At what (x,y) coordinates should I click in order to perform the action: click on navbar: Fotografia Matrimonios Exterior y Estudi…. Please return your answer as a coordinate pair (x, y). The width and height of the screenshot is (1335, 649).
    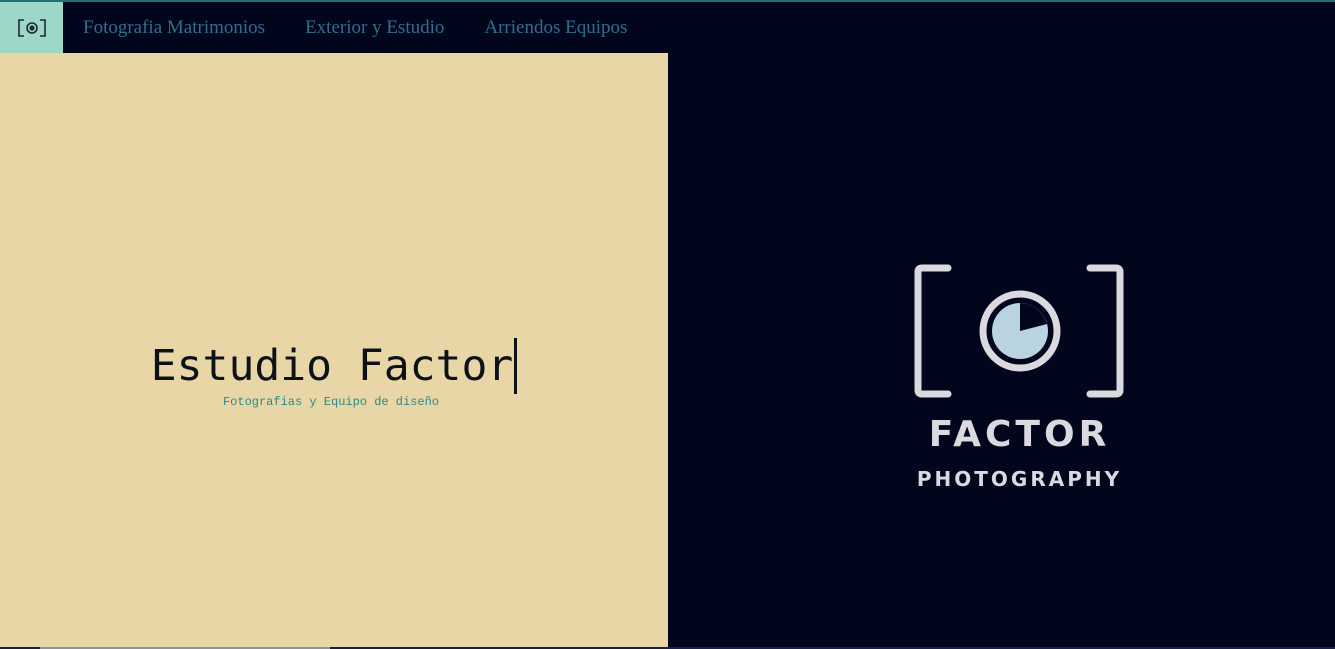
    Looking at the image, I should click on (334, 27).